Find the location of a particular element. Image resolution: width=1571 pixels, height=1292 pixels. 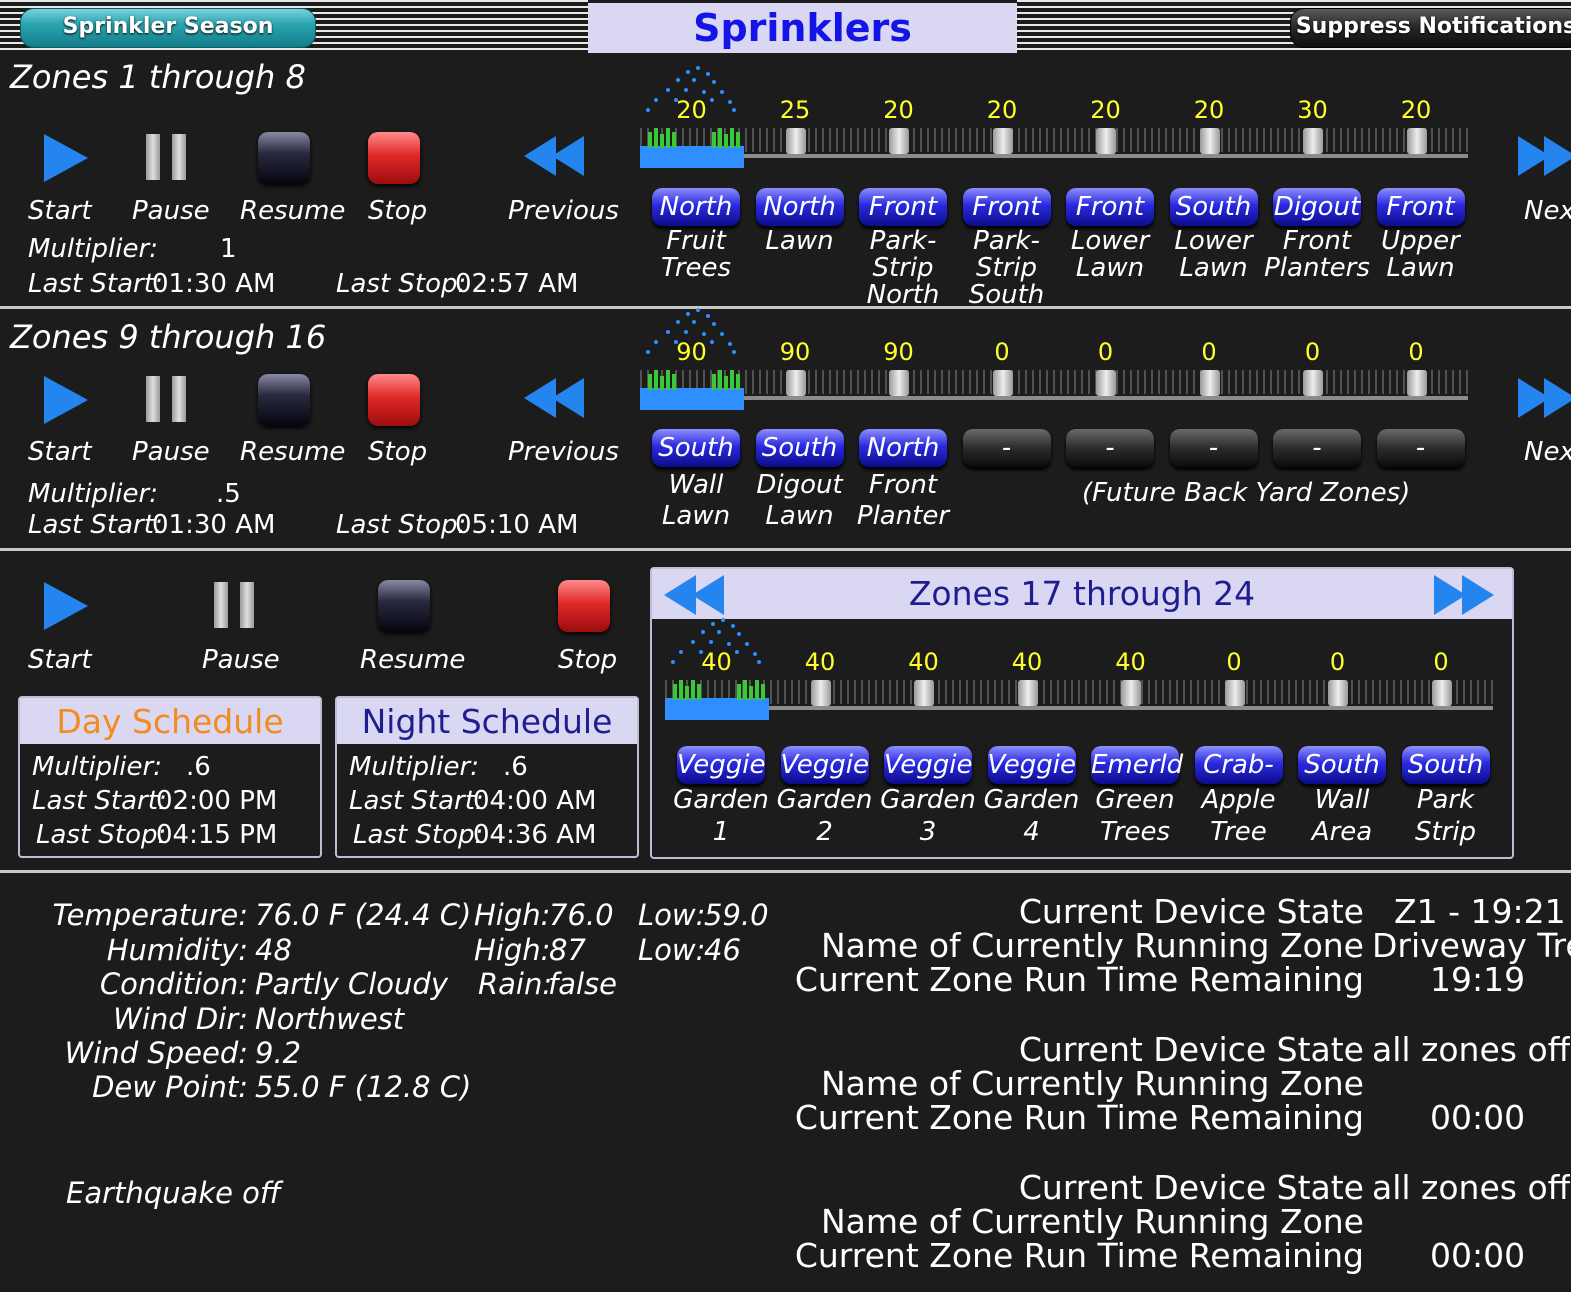

zone-slider-1: 90 is located at coordinates (691, 359).